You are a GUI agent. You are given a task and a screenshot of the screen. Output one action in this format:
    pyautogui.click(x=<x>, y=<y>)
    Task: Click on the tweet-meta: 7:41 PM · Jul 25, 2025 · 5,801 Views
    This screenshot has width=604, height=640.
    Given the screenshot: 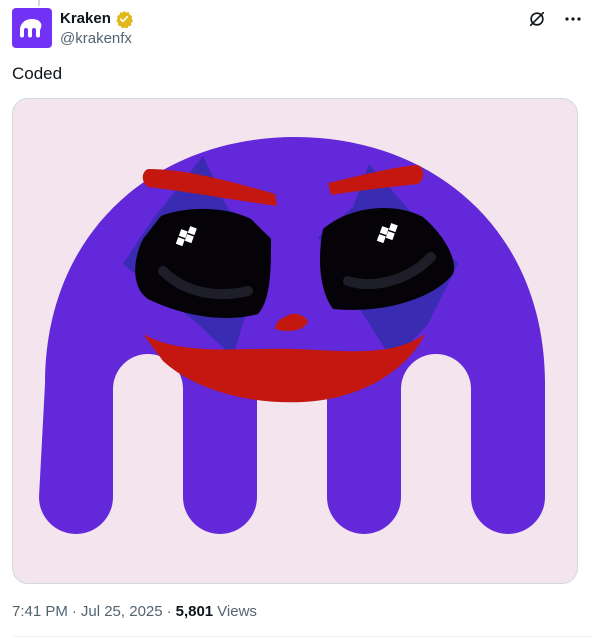 What is the action you would take?
    pyautogui.click(x=134, y=612)
    